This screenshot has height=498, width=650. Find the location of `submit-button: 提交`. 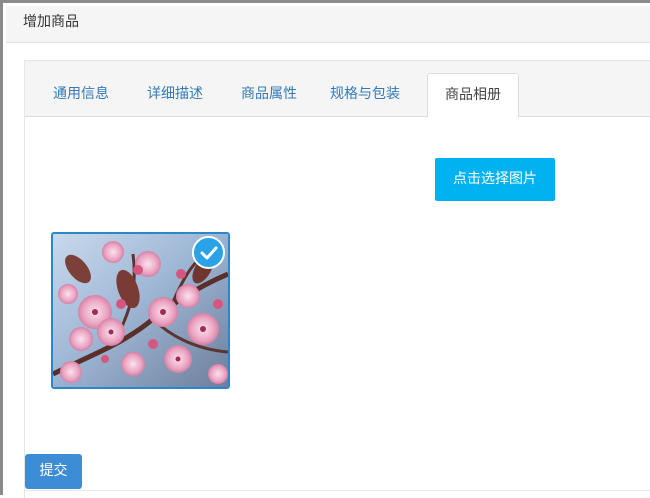

submit-button: 提交 is located at coordinates (53, 471).